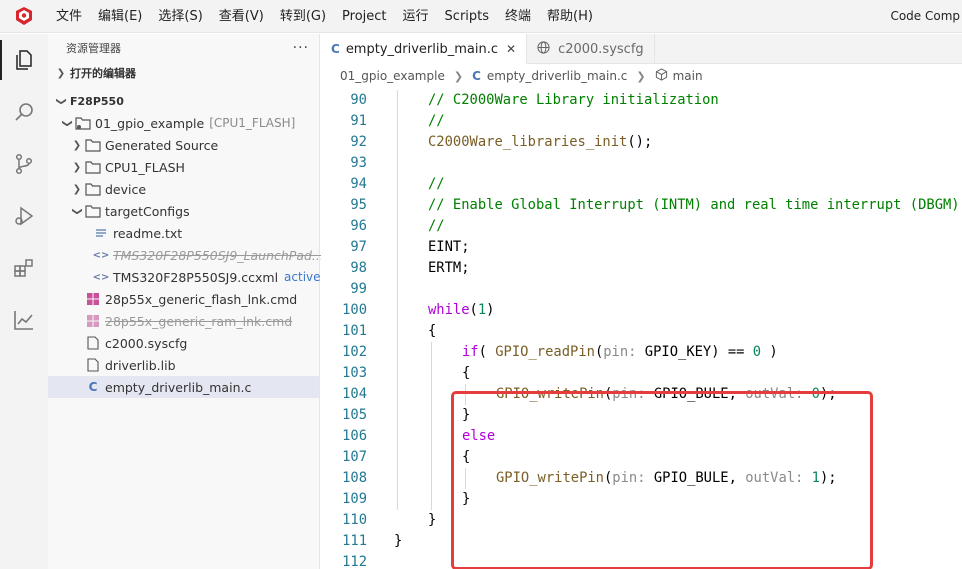 This screenshot has width=962, height=569. I want to click on tab-empty-driverlib-main: C empty_driverlib_main.c ✕, so click(424, 49).